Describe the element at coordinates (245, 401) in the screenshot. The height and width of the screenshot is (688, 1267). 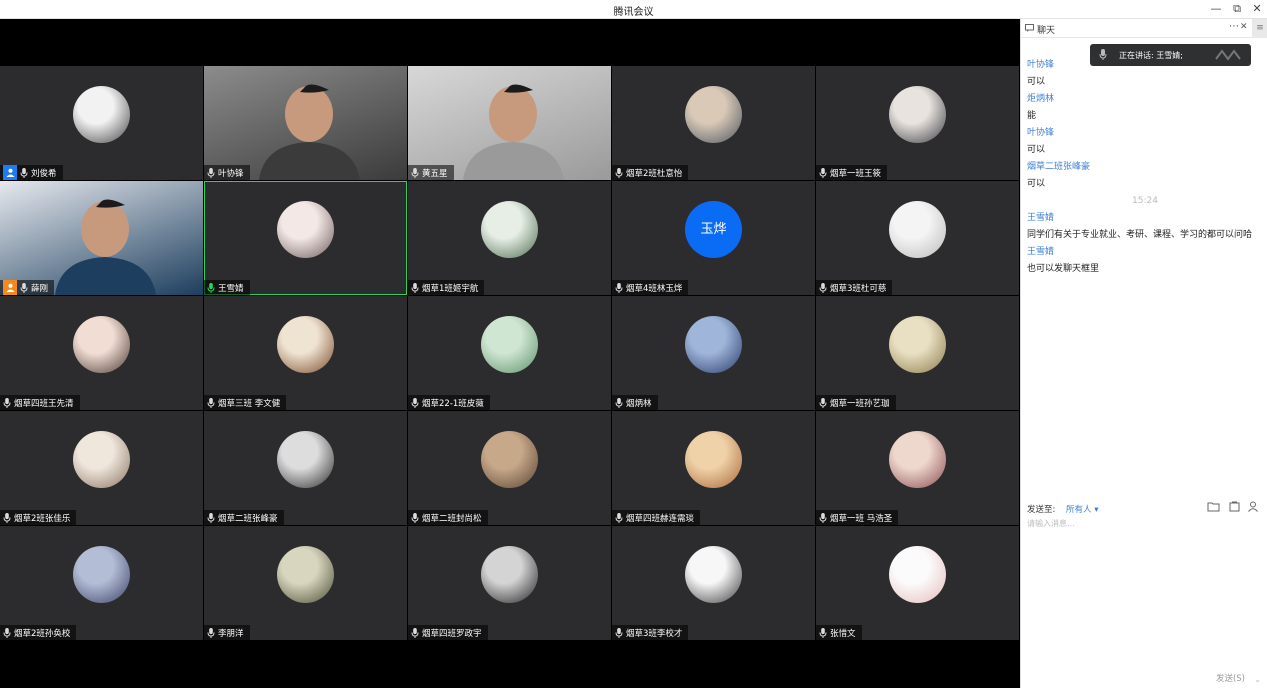
I see `participant-name-bar: 烟草三班 李文健` at that location.